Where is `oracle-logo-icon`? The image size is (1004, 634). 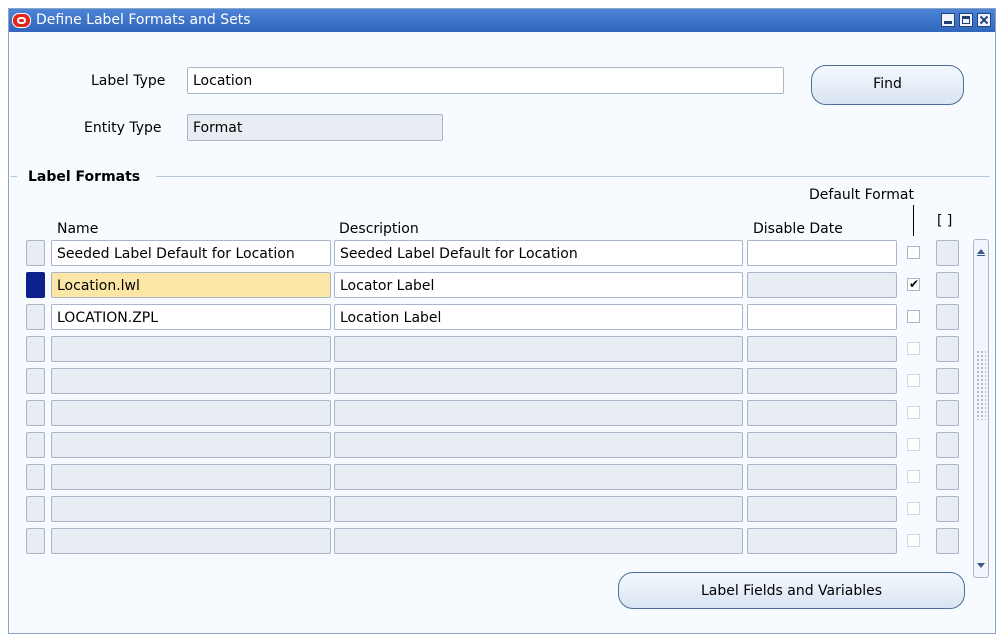
oracle-logo-icon is located at coordinates (21, 20).